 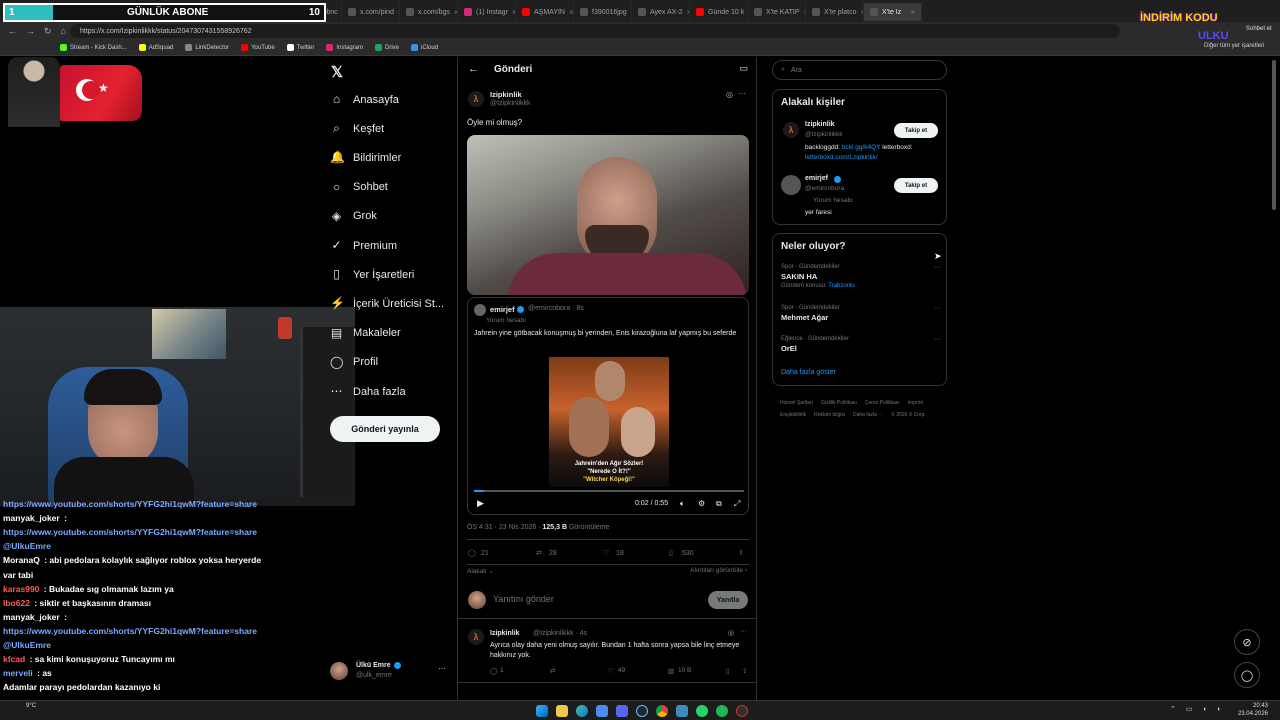 I want to click on reply-share-icon: ⇪, so click(x=744, y=671).